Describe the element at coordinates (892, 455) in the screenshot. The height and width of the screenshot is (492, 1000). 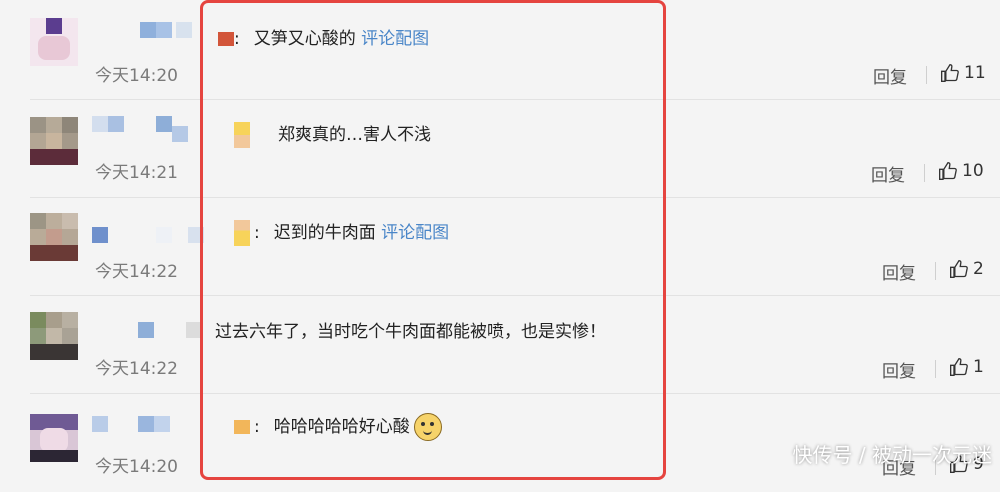
I see `watermark: 快传号 / 被动一次元迷` at that location.